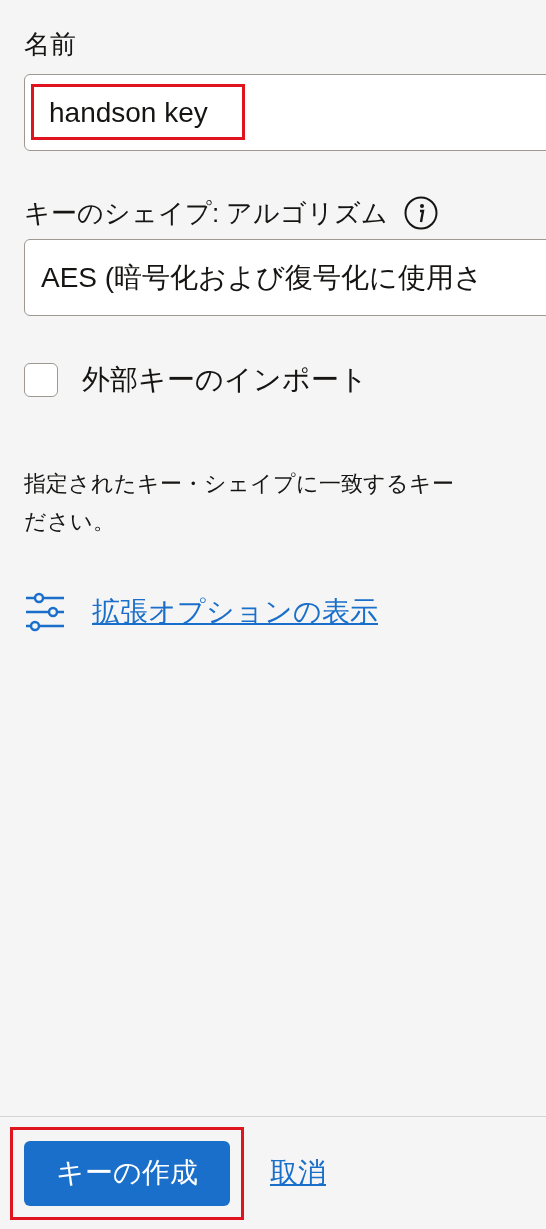  I want to click on info-icon, so click(421, 213).